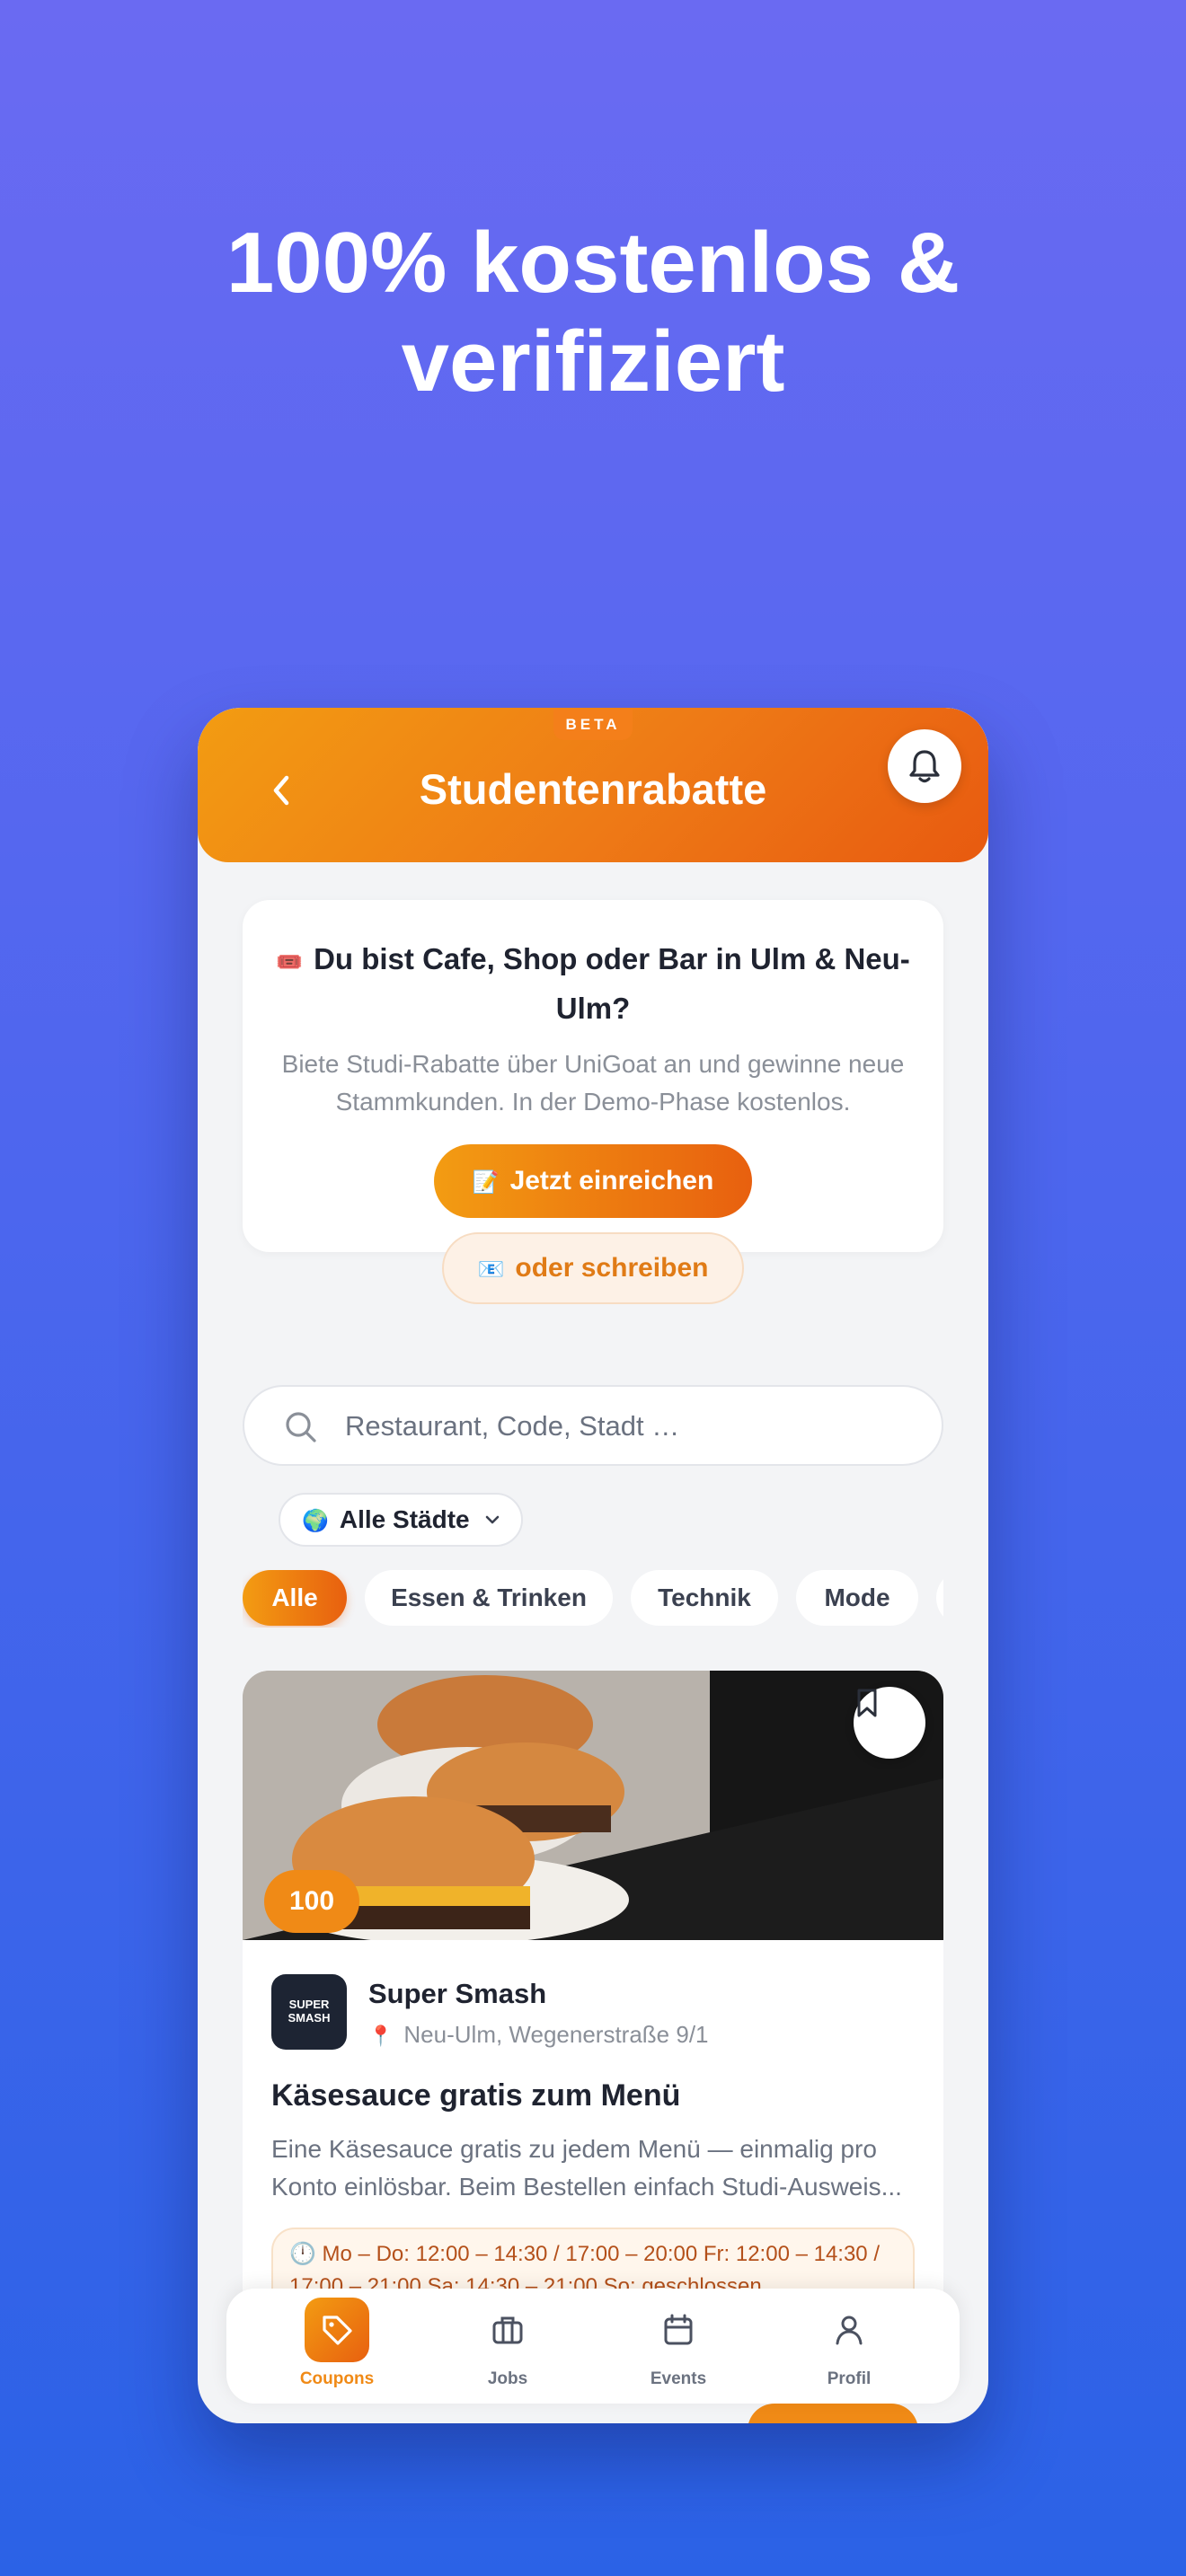 The image size is (1186, 2576). I want to click on shop-location-text: Neu-Ulm, Wegenerstraße 9/1, so click(556, 2034).